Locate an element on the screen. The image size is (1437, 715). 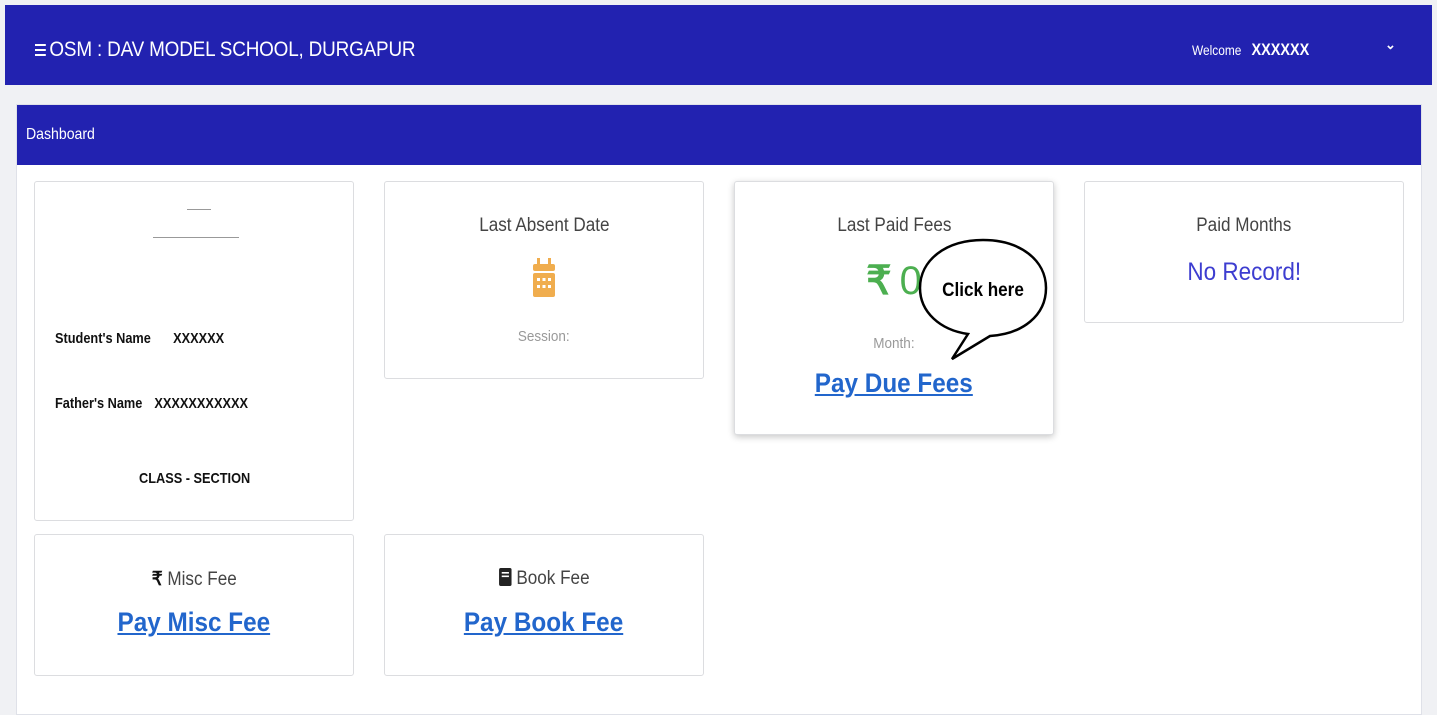
brand: OSM : DAV MODEL SCHOOL, DURGAPUR is located at coordinates (225, 50).